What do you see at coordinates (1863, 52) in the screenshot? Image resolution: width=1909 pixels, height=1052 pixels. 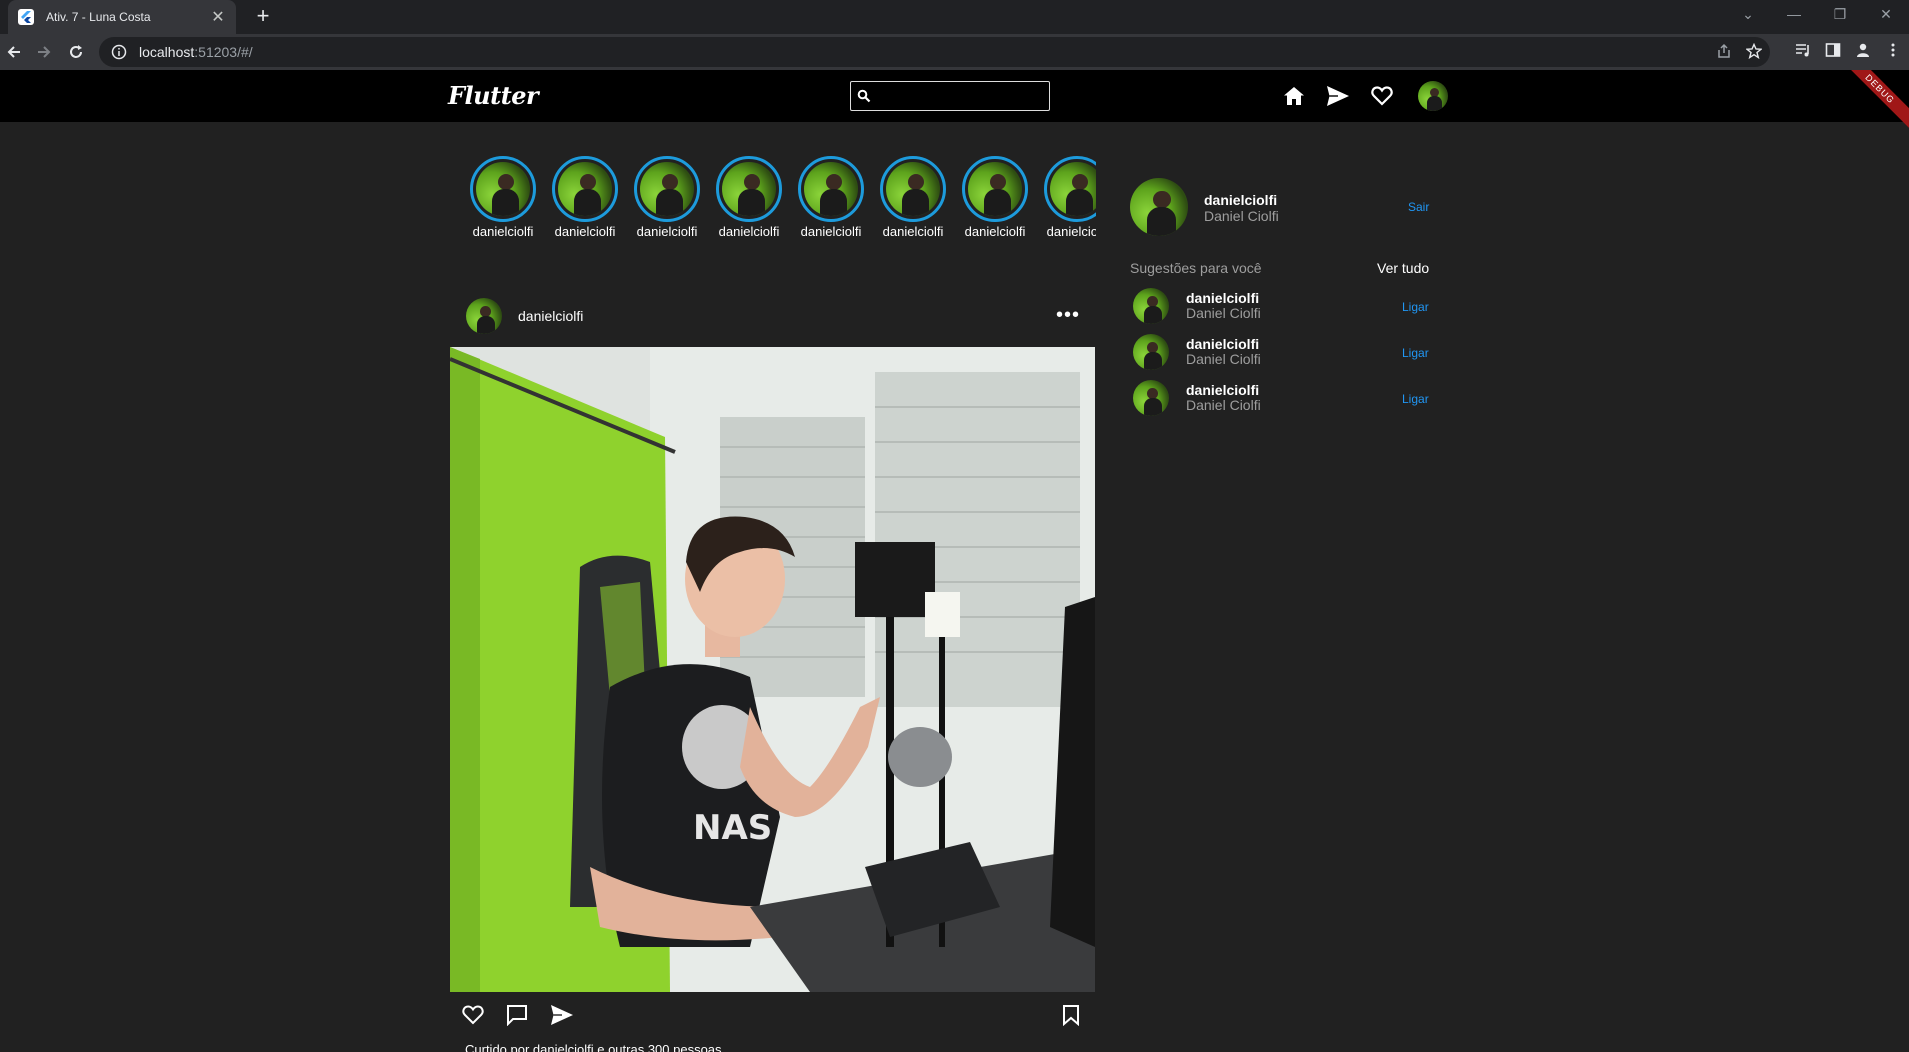 I see `profile-icon` at bounding box center [1863, 52].